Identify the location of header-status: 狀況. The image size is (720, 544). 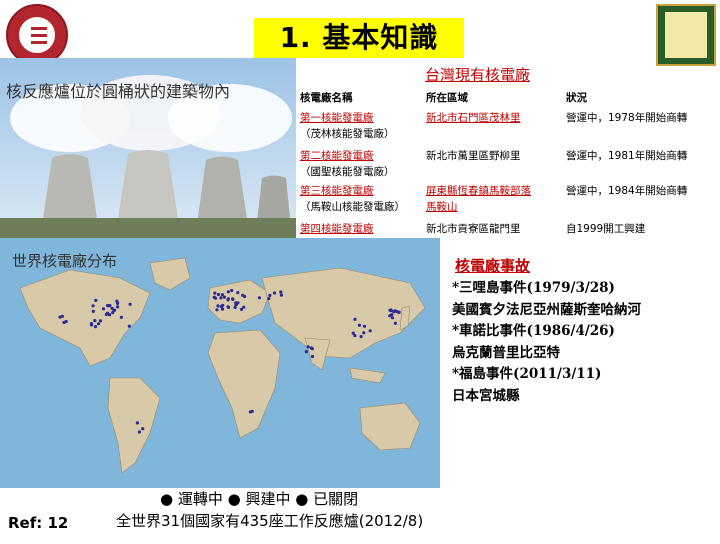
(576, 98).